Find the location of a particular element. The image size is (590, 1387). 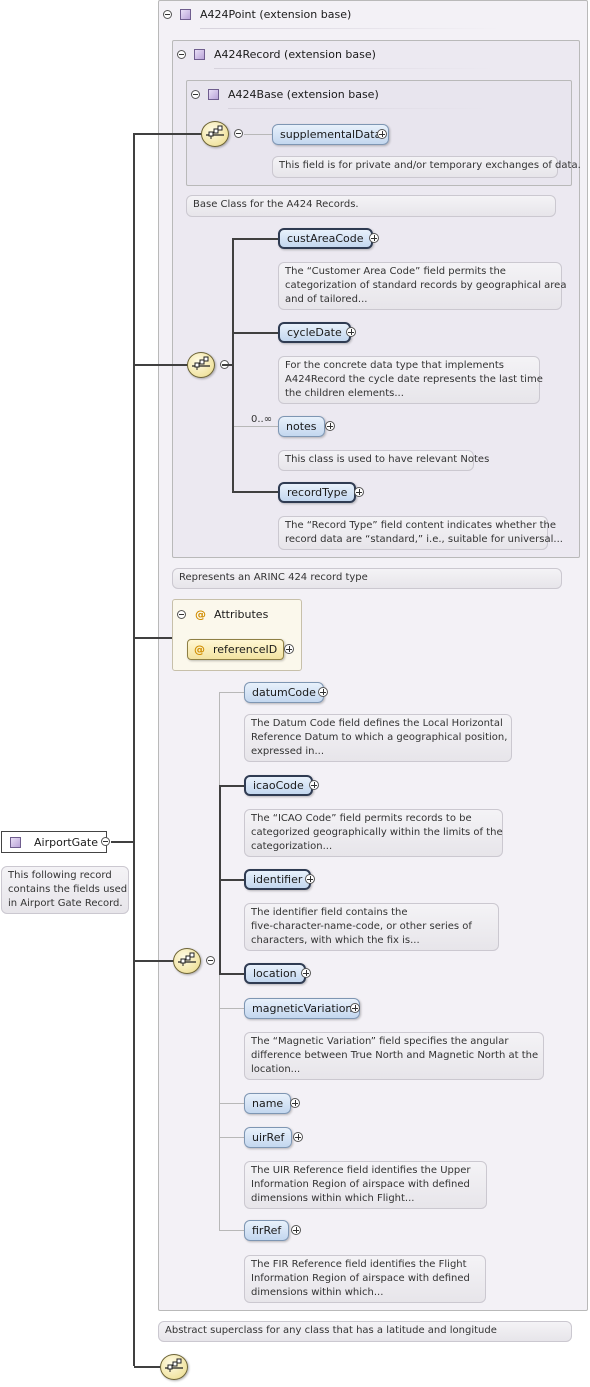

element-datumCode: datumCode is located at coordinates (284, 692).